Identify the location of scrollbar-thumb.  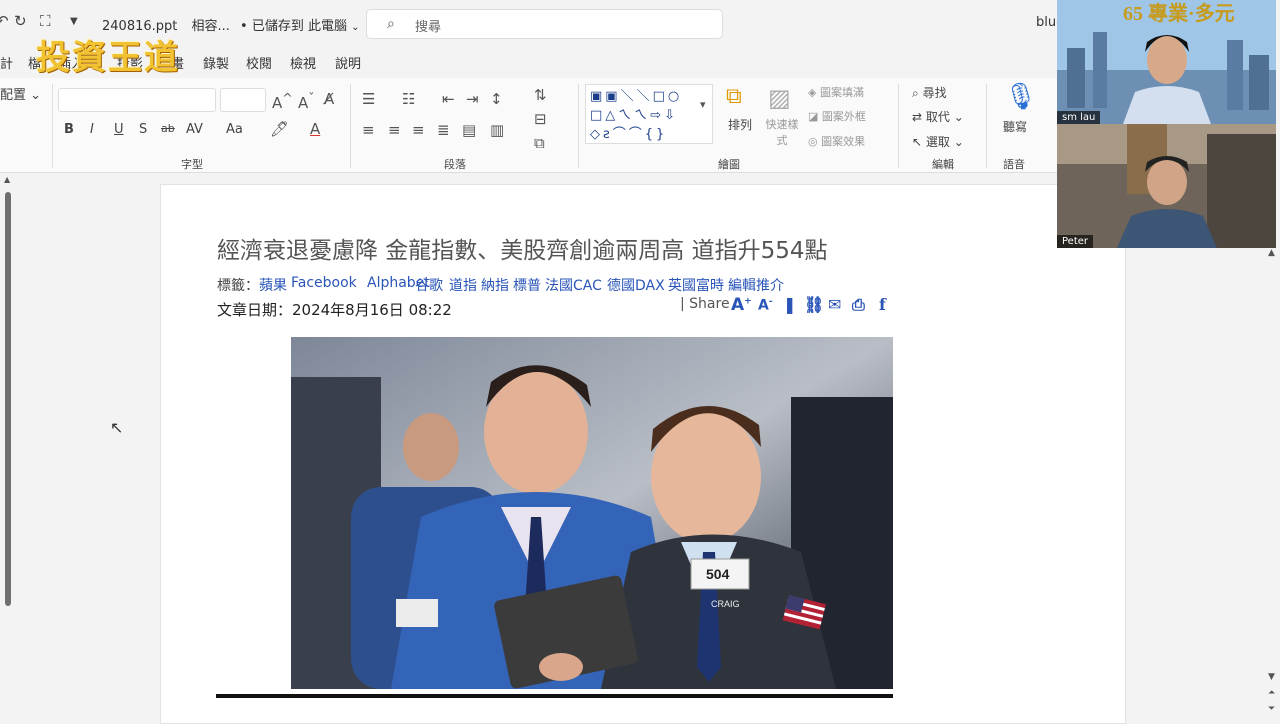
(8, 399).